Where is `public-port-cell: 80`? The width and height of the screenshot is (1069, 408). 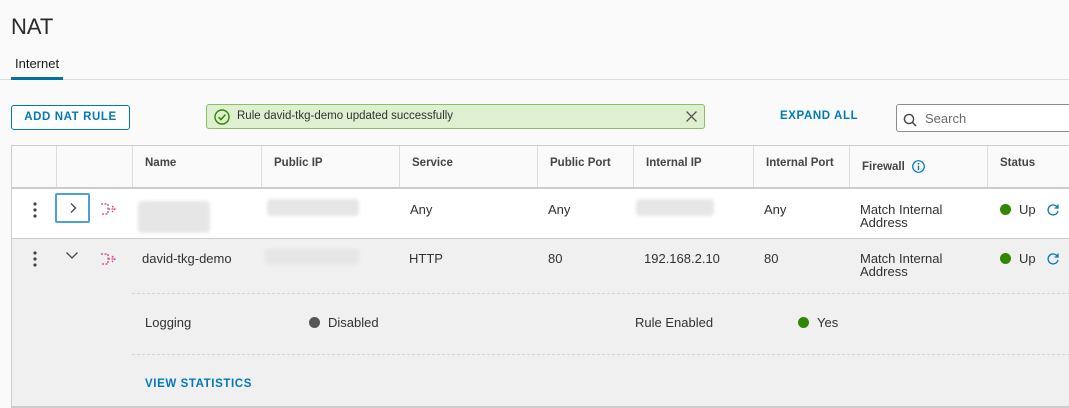
public-port-cell: 80 is located at coordinates (555, 258).